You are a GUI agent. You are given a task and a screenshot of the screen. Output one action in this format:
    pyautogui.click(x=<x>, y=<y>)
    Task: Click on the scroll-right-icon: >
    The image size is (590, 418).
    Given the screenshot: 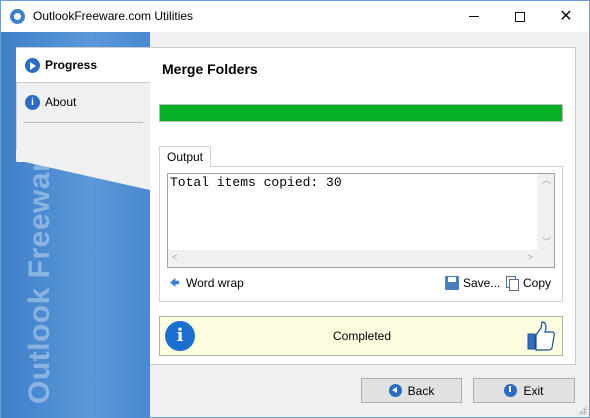 What is the action you would take?
    pyautogui.click(x=530, y=258)
    